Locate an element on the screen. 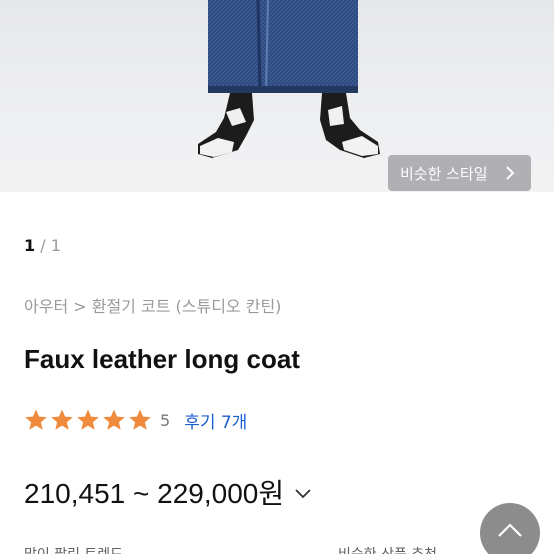 The image size is (554, 554). review-count-link: 후기 7개 is located at coordinates (215, 420).